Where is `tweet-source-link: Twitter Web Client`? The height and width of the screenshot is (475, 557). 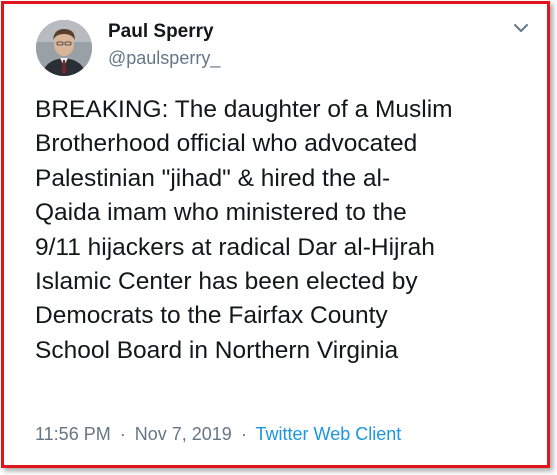
tweet-source-link: Twitter Web Client is located at coordinates (329, 434).